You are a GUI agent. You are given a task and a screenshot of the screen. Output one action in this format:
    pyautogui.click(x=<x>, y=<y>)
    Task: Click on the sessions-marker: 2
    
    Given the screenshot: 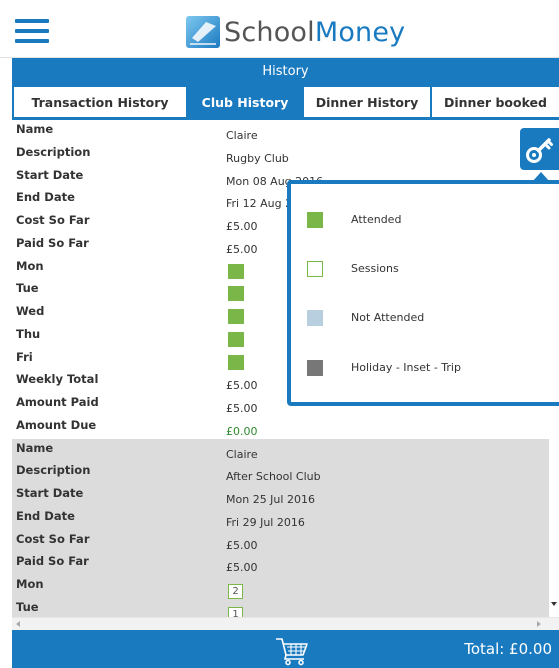 What is the action you would take?
    pyautogui.click(x=235, y=591)
    